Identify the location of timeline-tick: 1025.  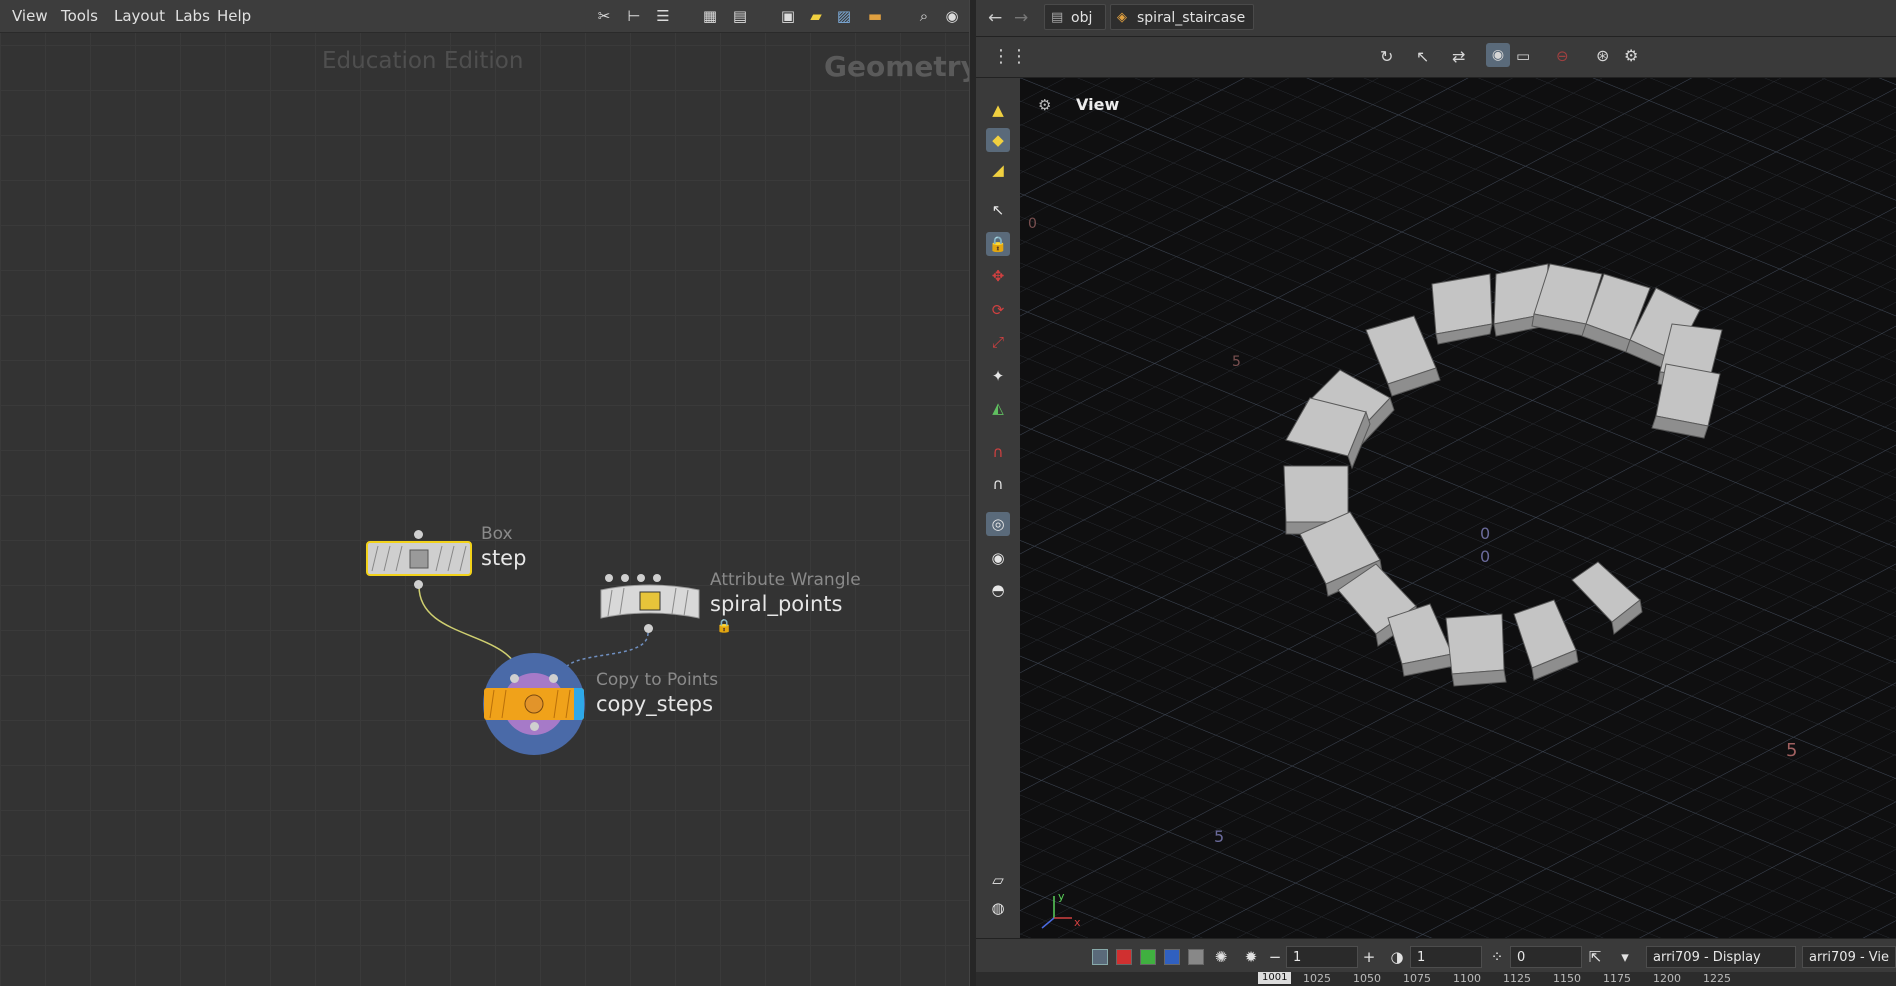
(1317, 978).